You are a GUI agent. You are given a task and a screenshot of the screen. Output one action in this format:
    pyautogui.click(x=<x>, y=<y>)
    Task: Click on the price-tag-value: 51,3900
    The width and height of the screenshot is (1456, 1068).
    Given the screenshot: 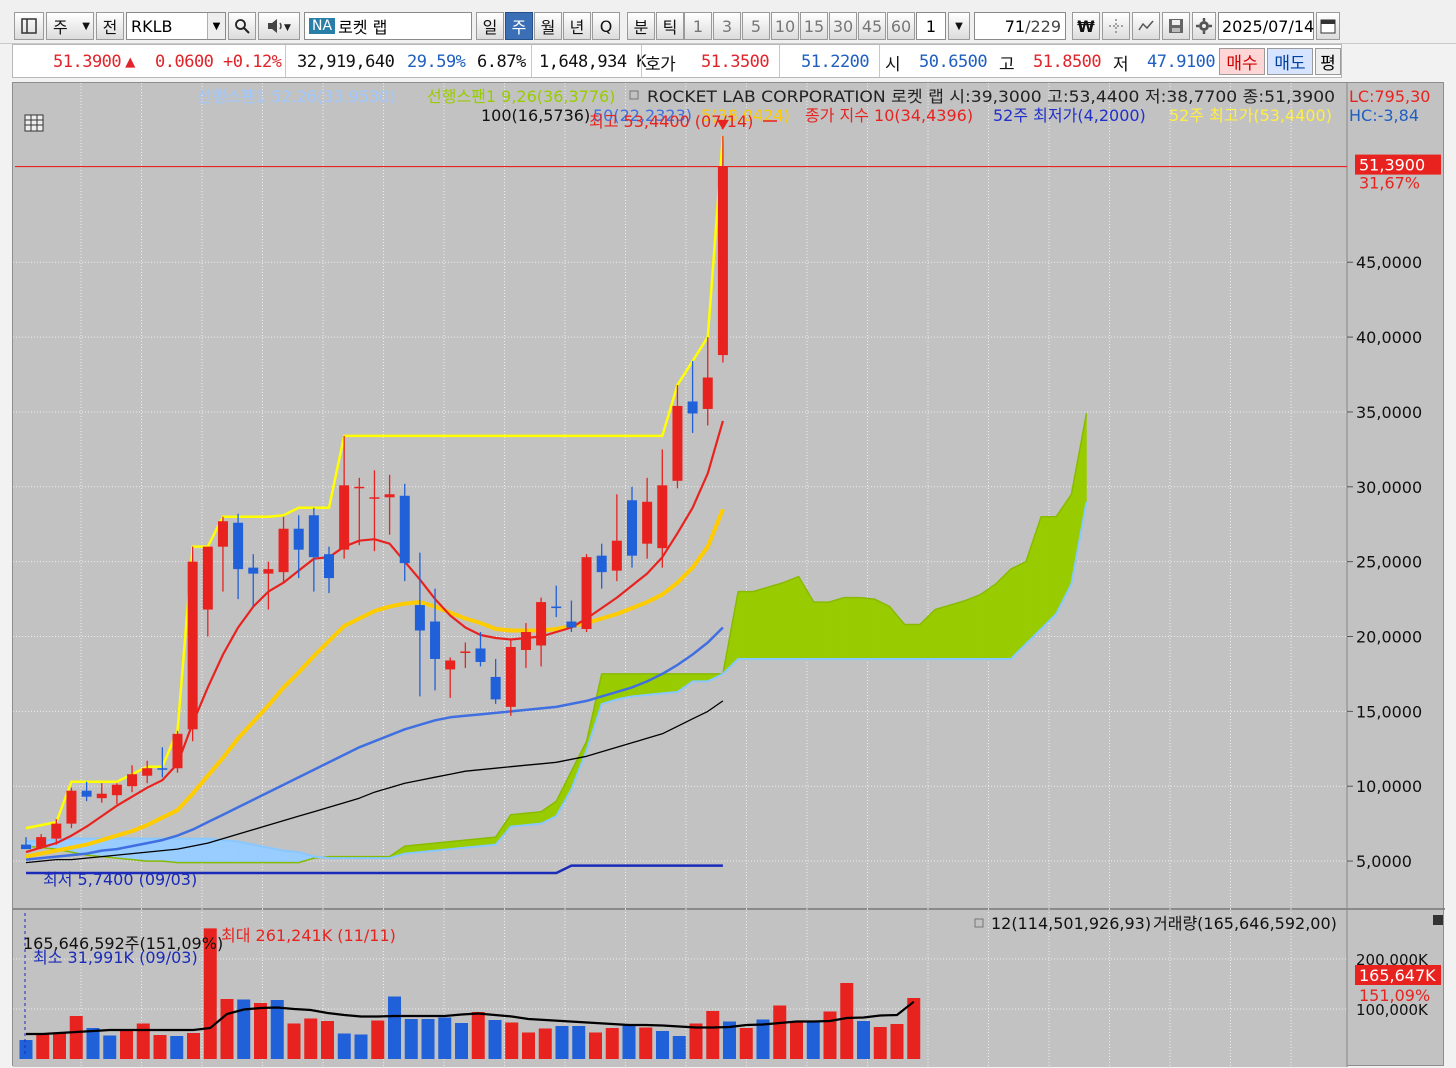 What is the action you would take?
    pyautogui.click(x=1392, y=165)
    